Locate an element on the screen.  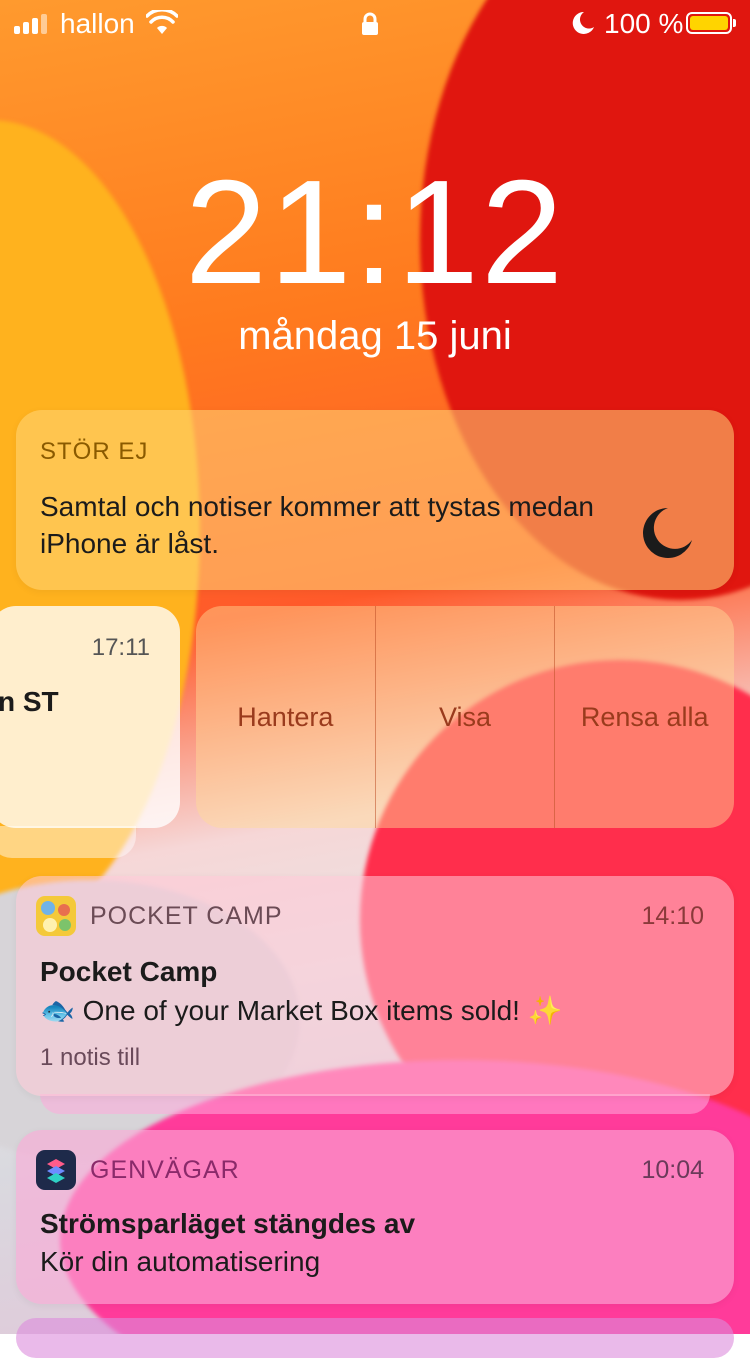
battery-percent: 100 % is located at coordinates (644, 23).